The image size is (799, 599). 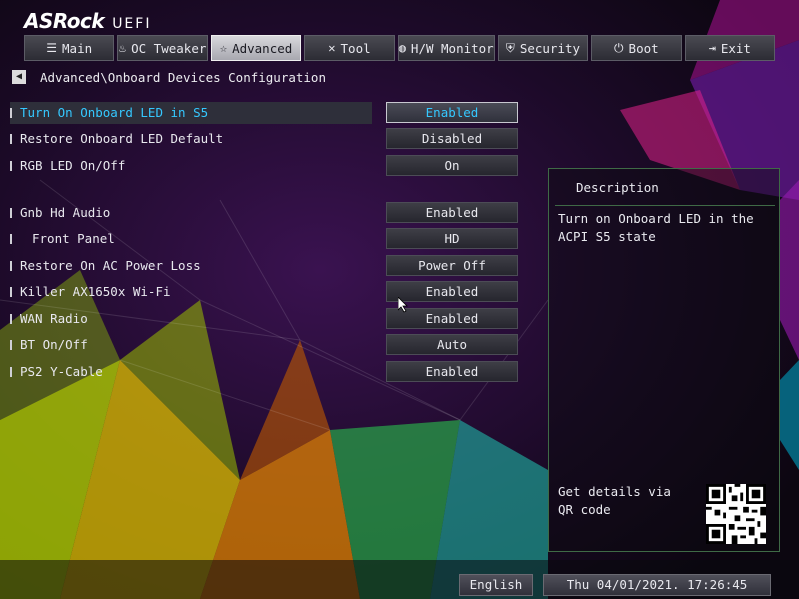 I want to click on setting-label: Restore Onboard LED Default, so click(x=122, y=138).